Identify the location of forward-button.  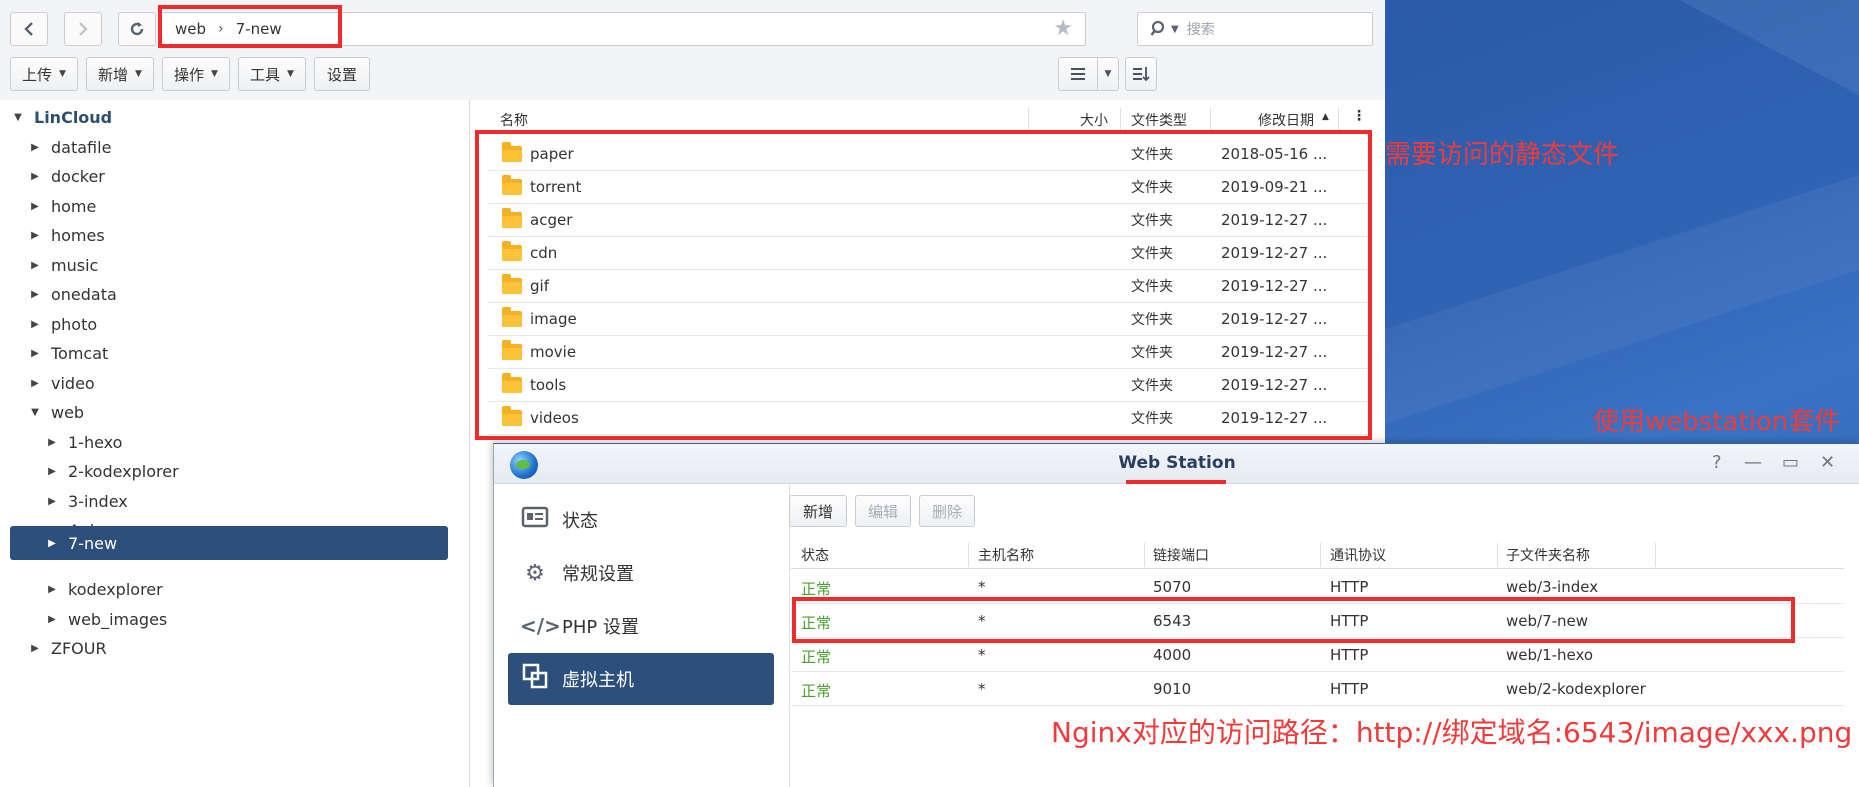
(83, 29).